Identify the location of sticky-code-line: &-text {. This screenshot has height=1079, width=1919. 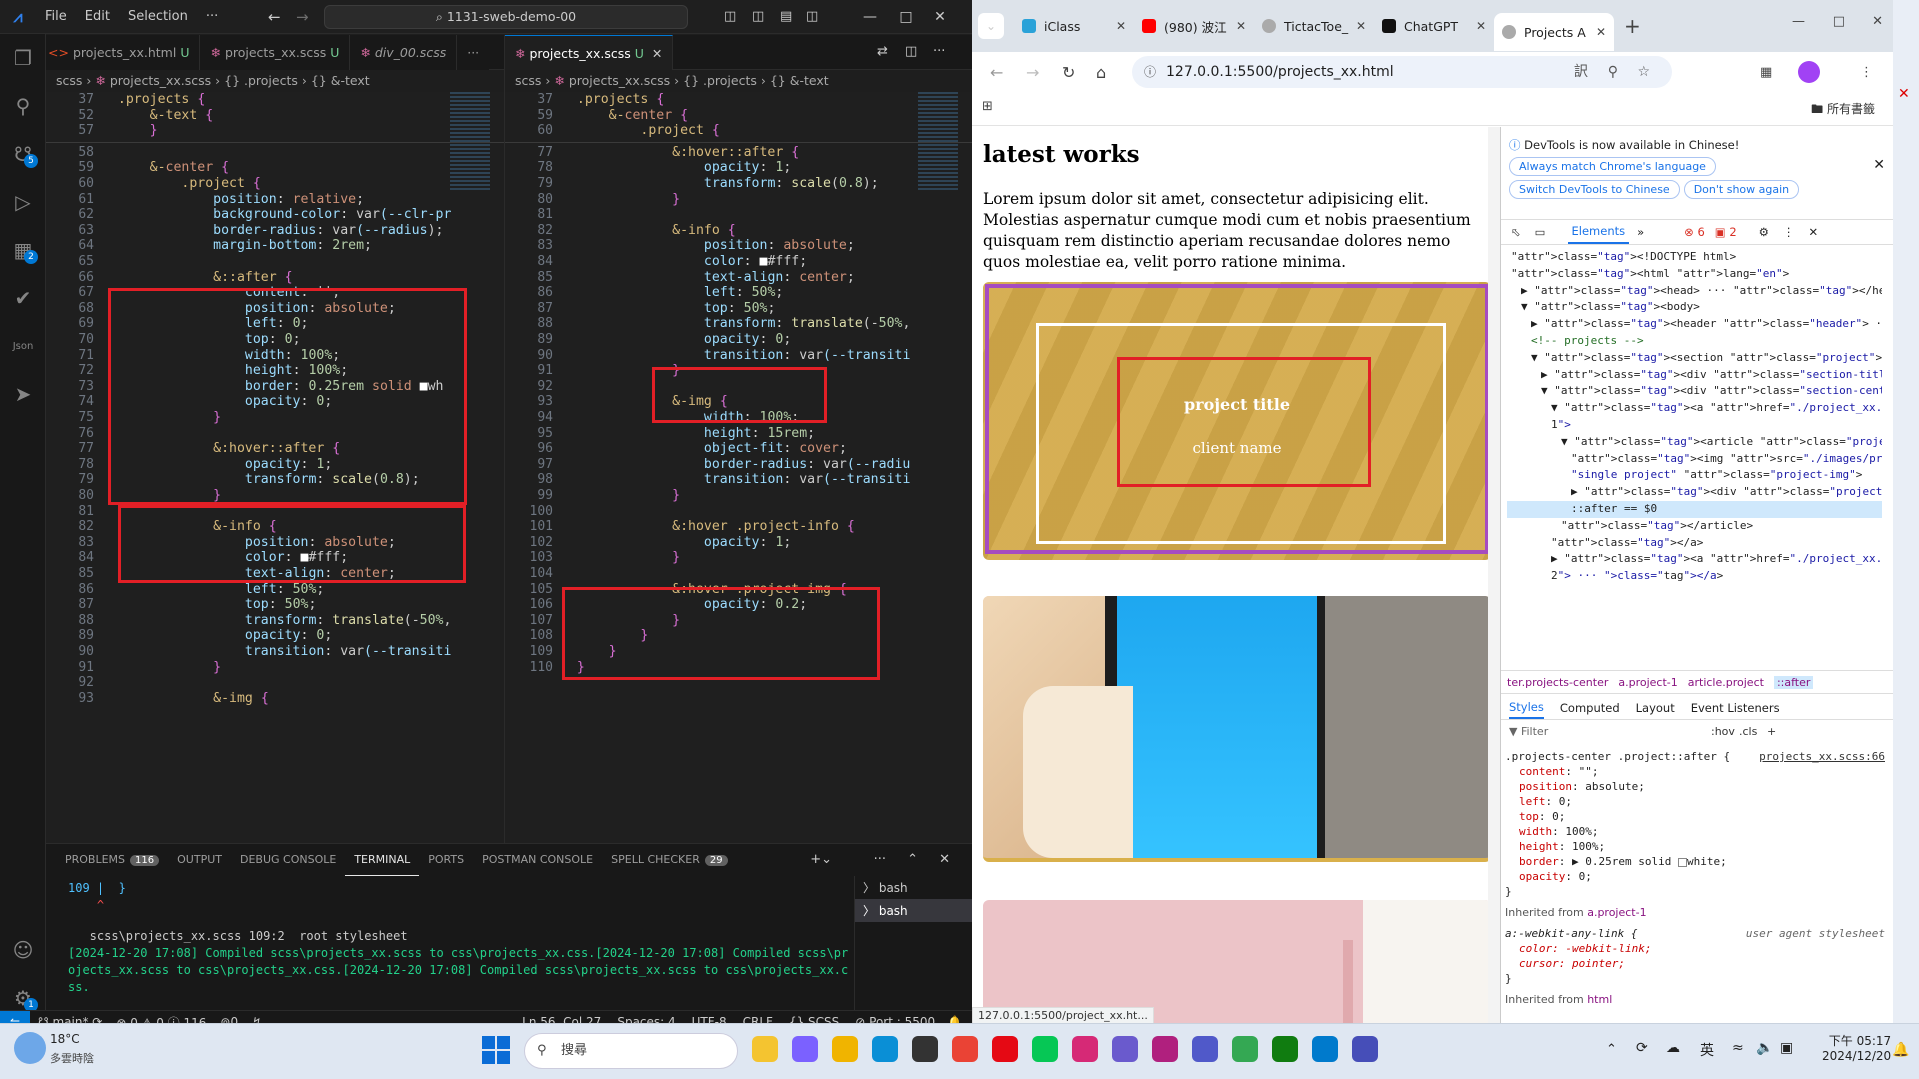
(158, 115).